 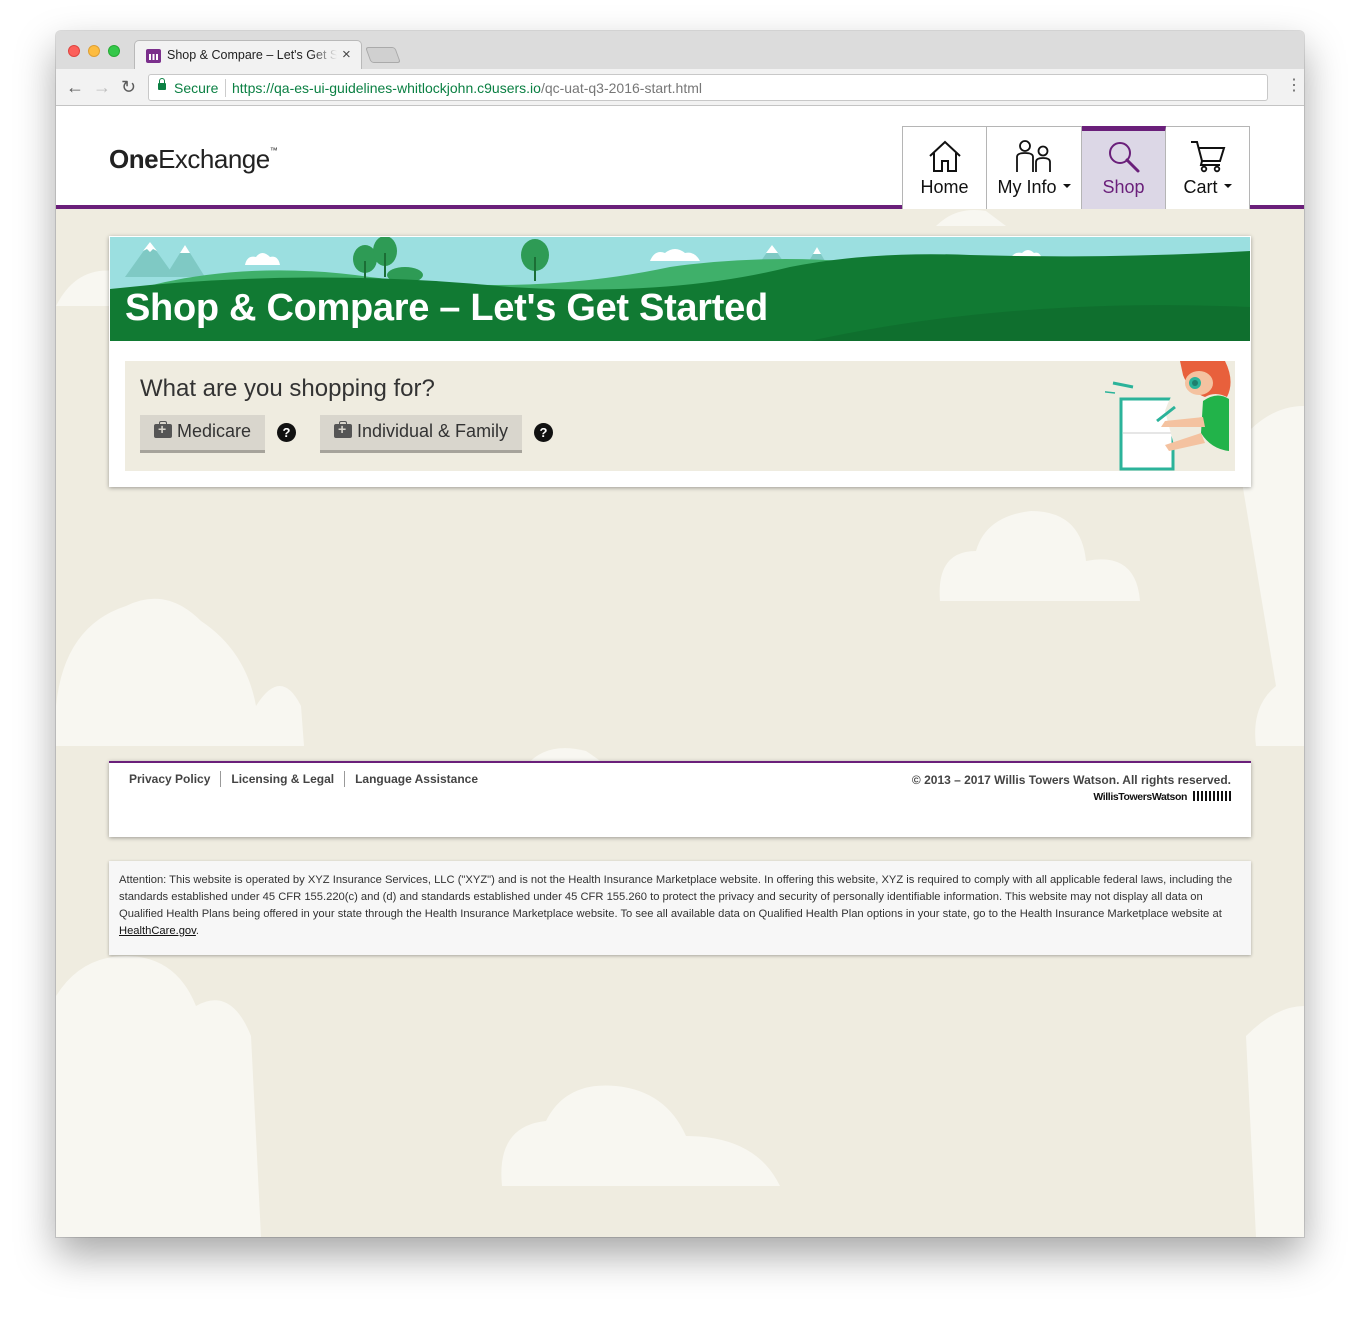 I want to click on minimize-window-button, so click(x=94, y=51).